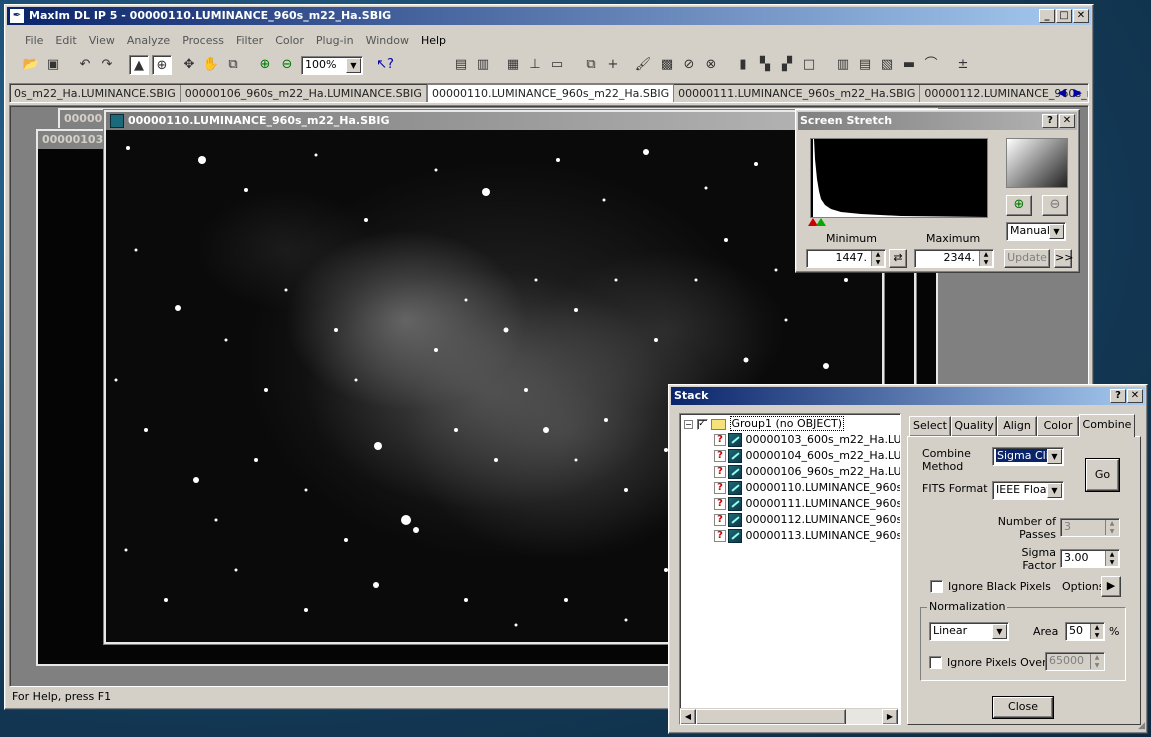  I want to click on group-checkbox: ✓, so click(702, 424).